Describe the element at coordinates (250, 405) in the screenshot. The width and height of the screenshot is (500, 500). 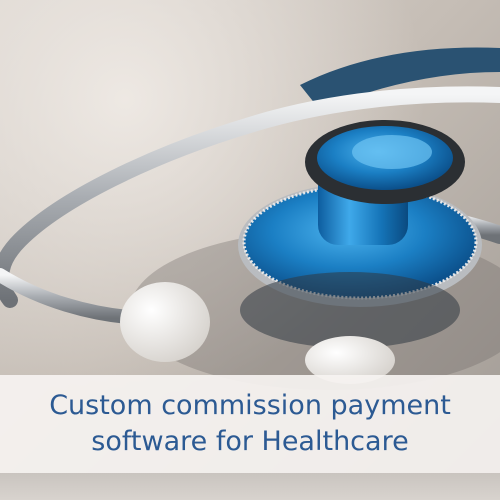
I see `caption-line-1: Custom commission payment` at that location.